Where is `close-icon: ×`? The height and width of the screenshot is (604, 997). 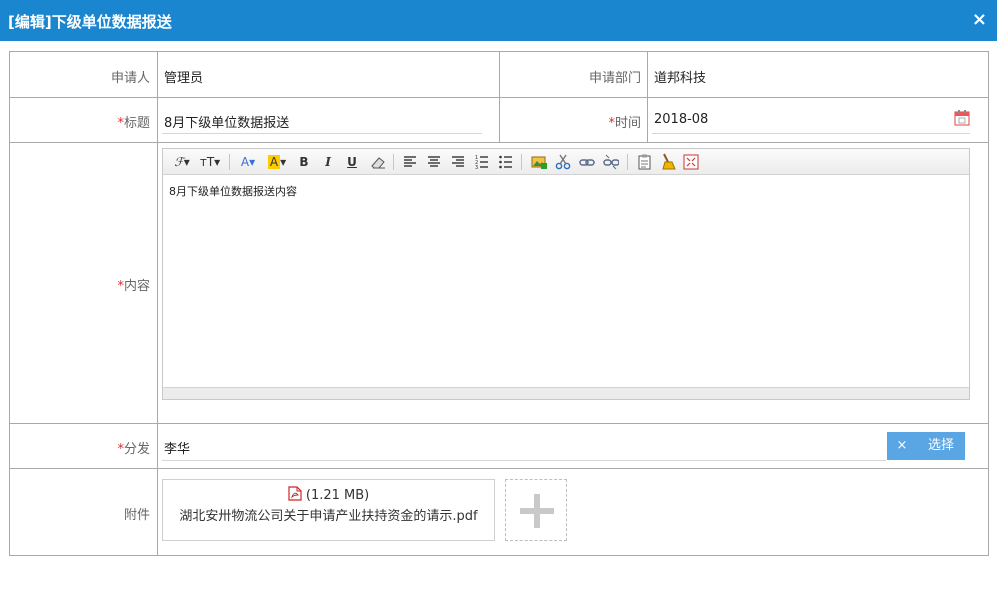 close-icon: × is located at coordinates (979, 19).